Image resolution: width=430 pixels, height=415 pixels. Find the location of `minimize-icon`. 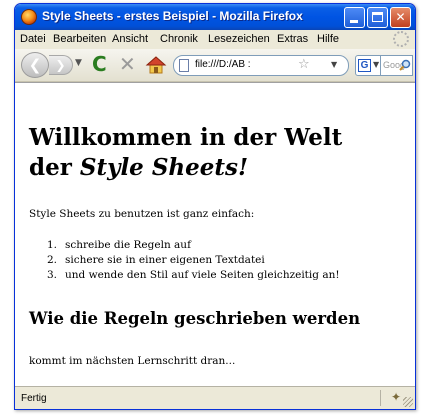

minimize-icon is located at coordinates (354, 21).